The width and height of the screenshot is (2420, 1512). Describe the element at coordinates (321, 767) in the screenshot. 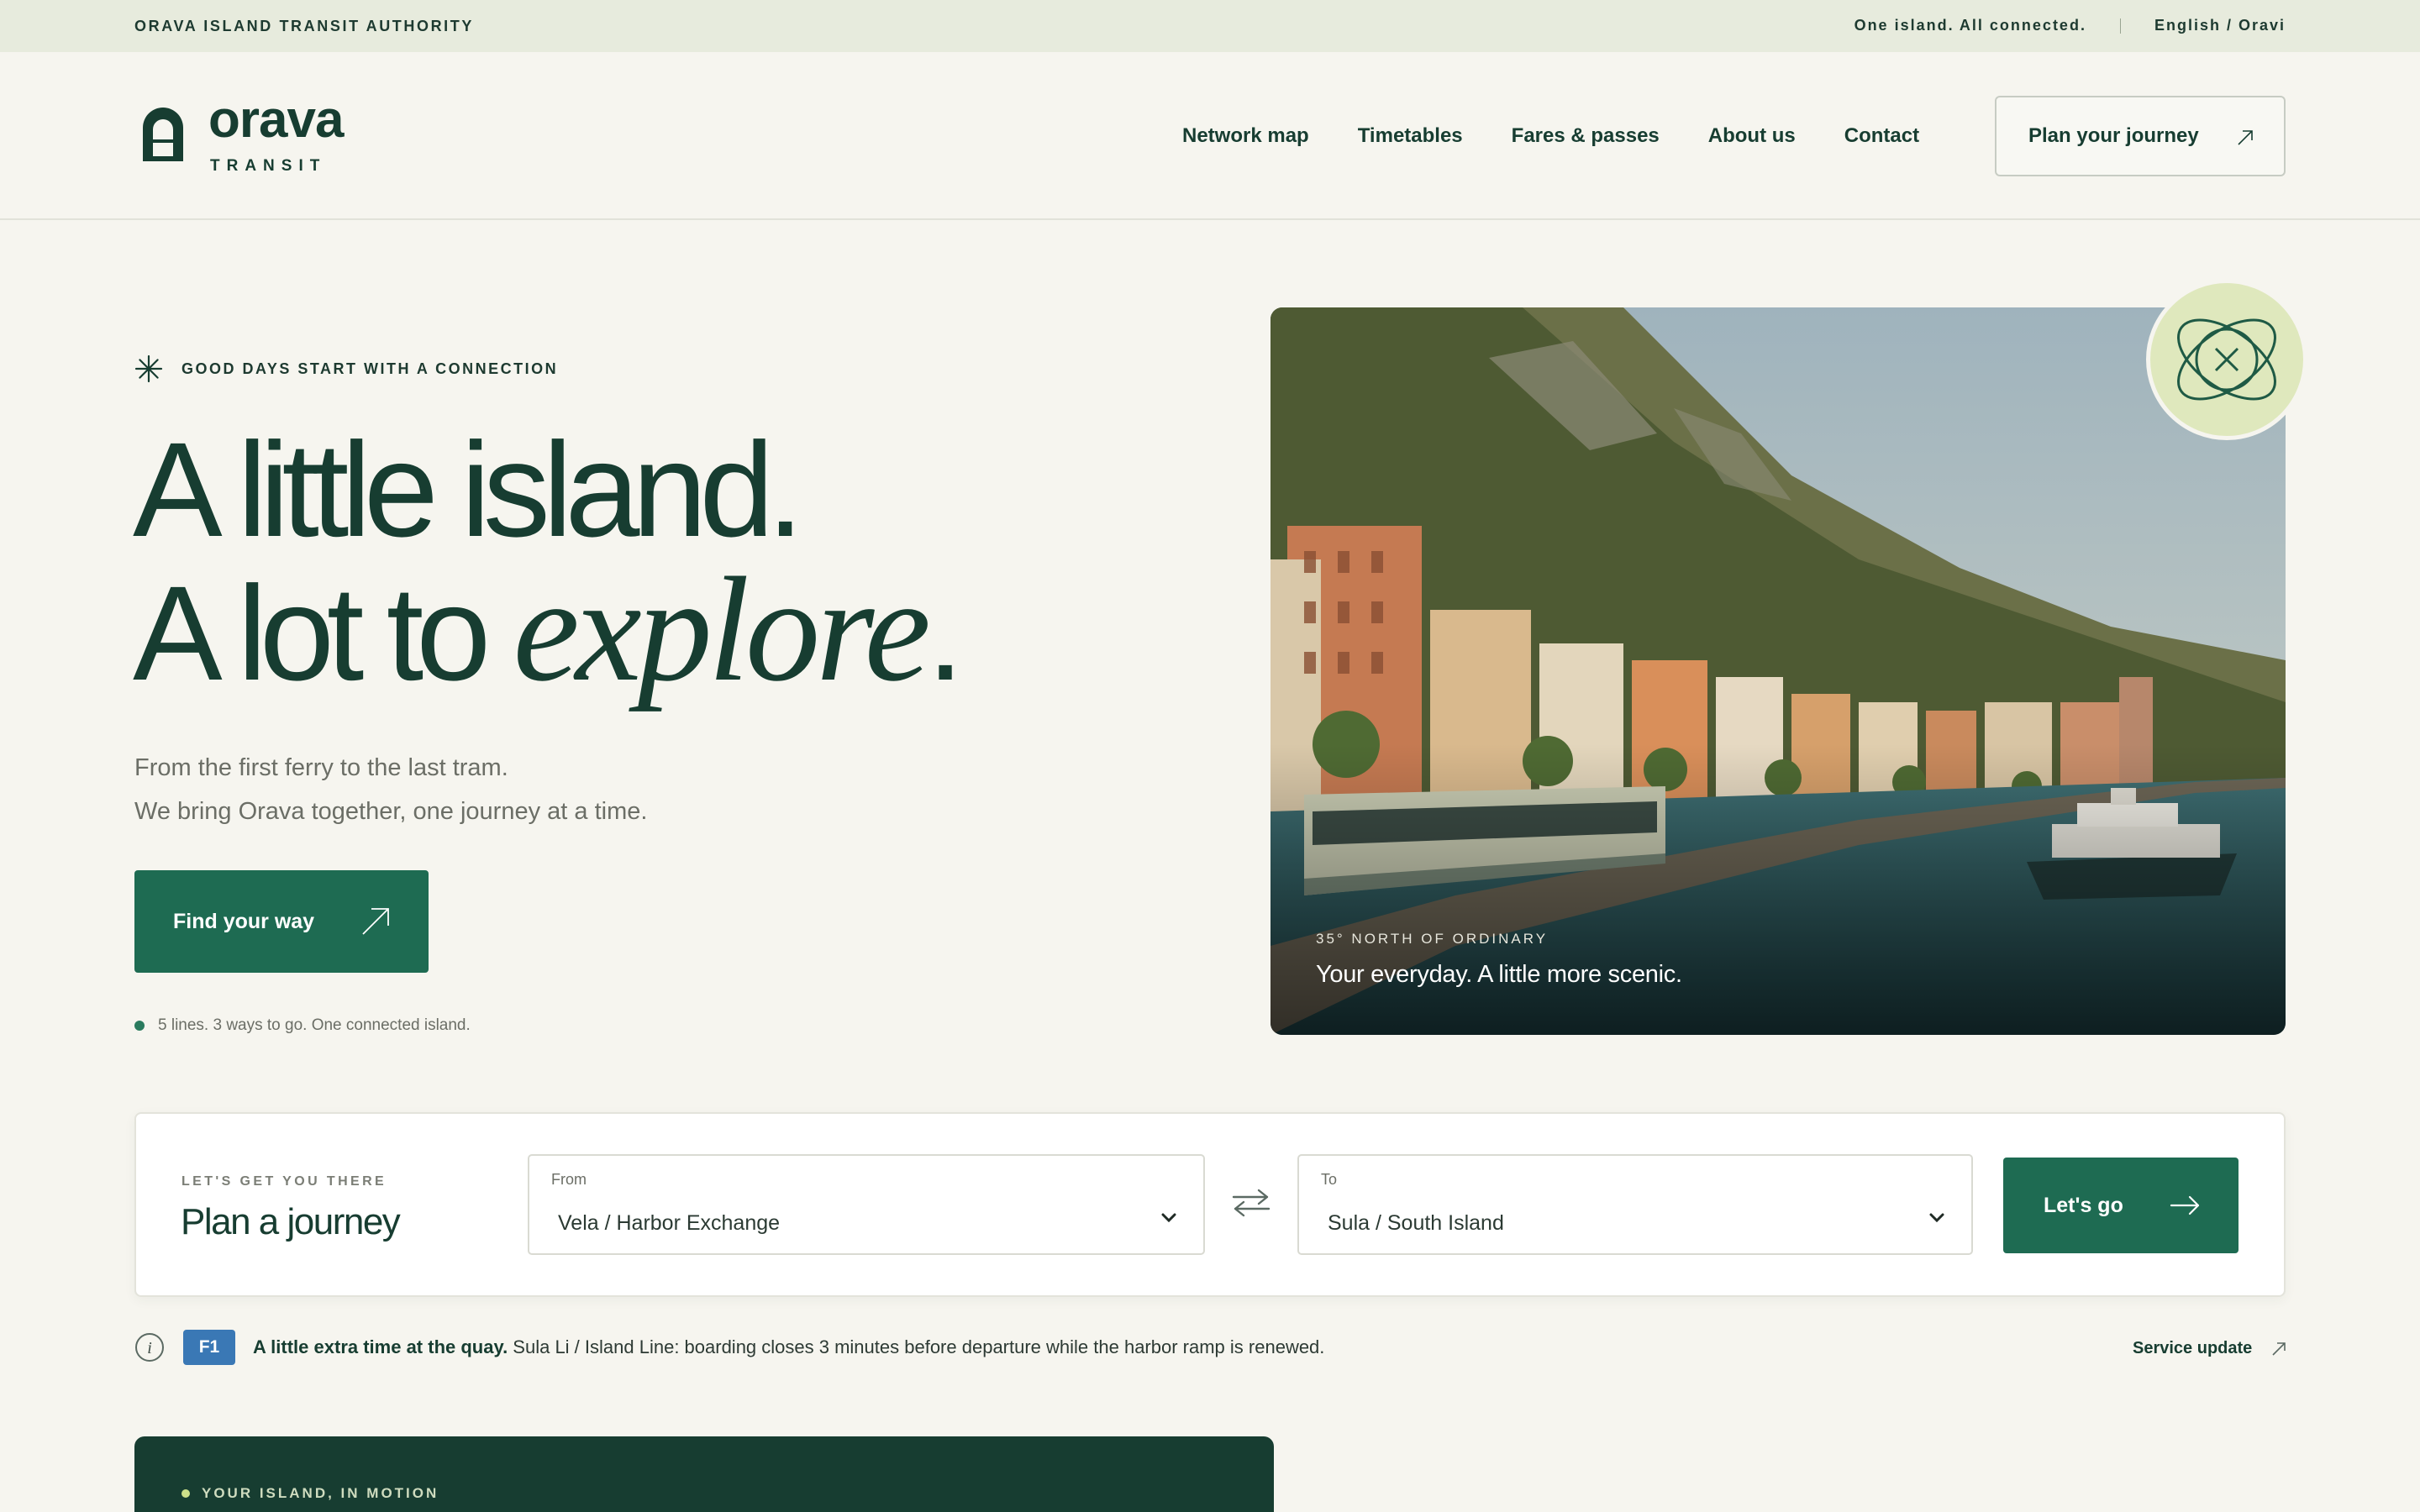

I see `hero-subtitle-1: From the first ferry to the last tram.` at that location.